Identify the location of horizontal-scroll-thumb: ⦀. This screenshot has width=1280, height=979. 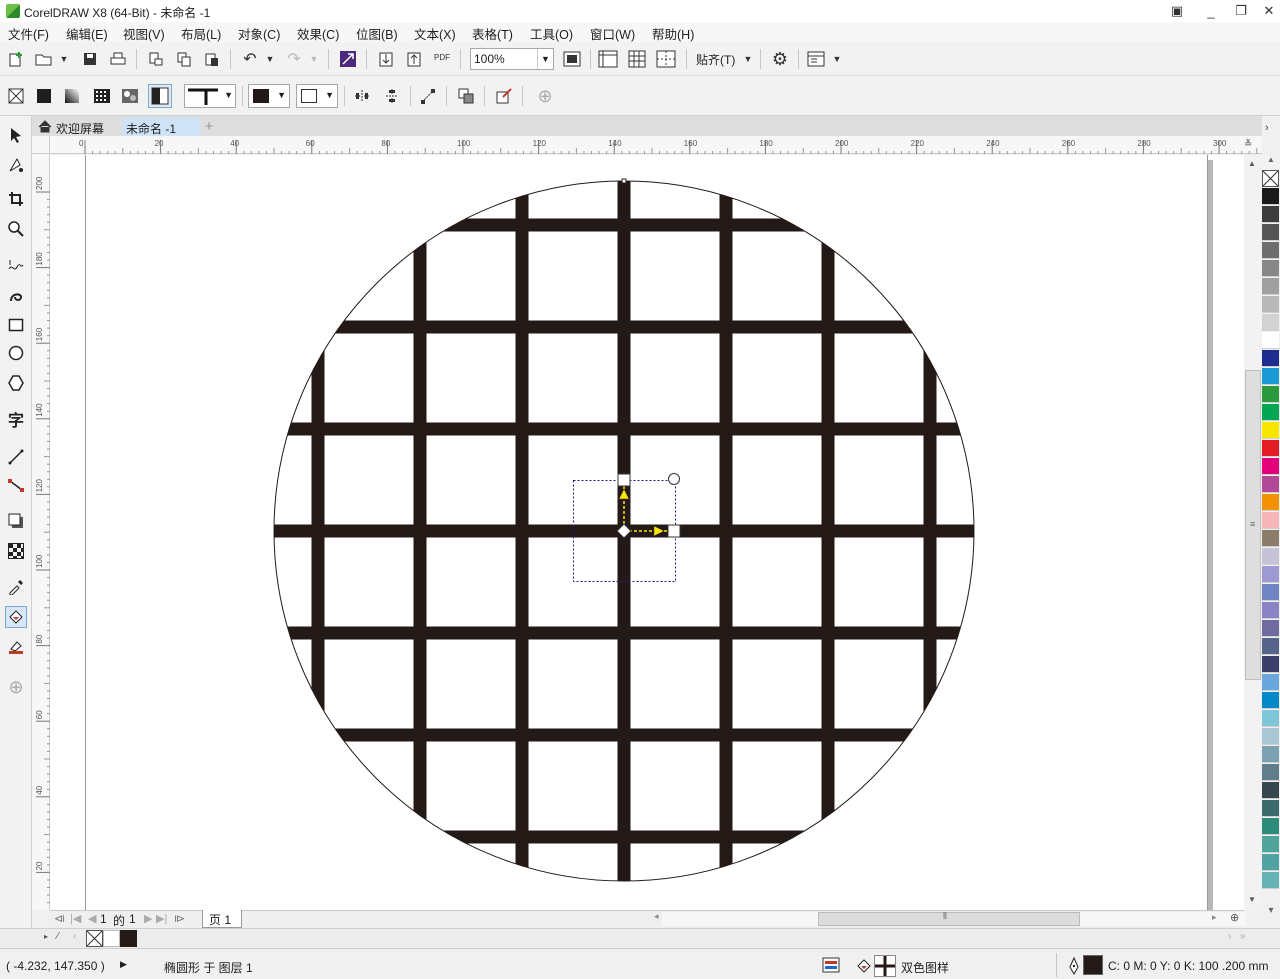
(949, 918).